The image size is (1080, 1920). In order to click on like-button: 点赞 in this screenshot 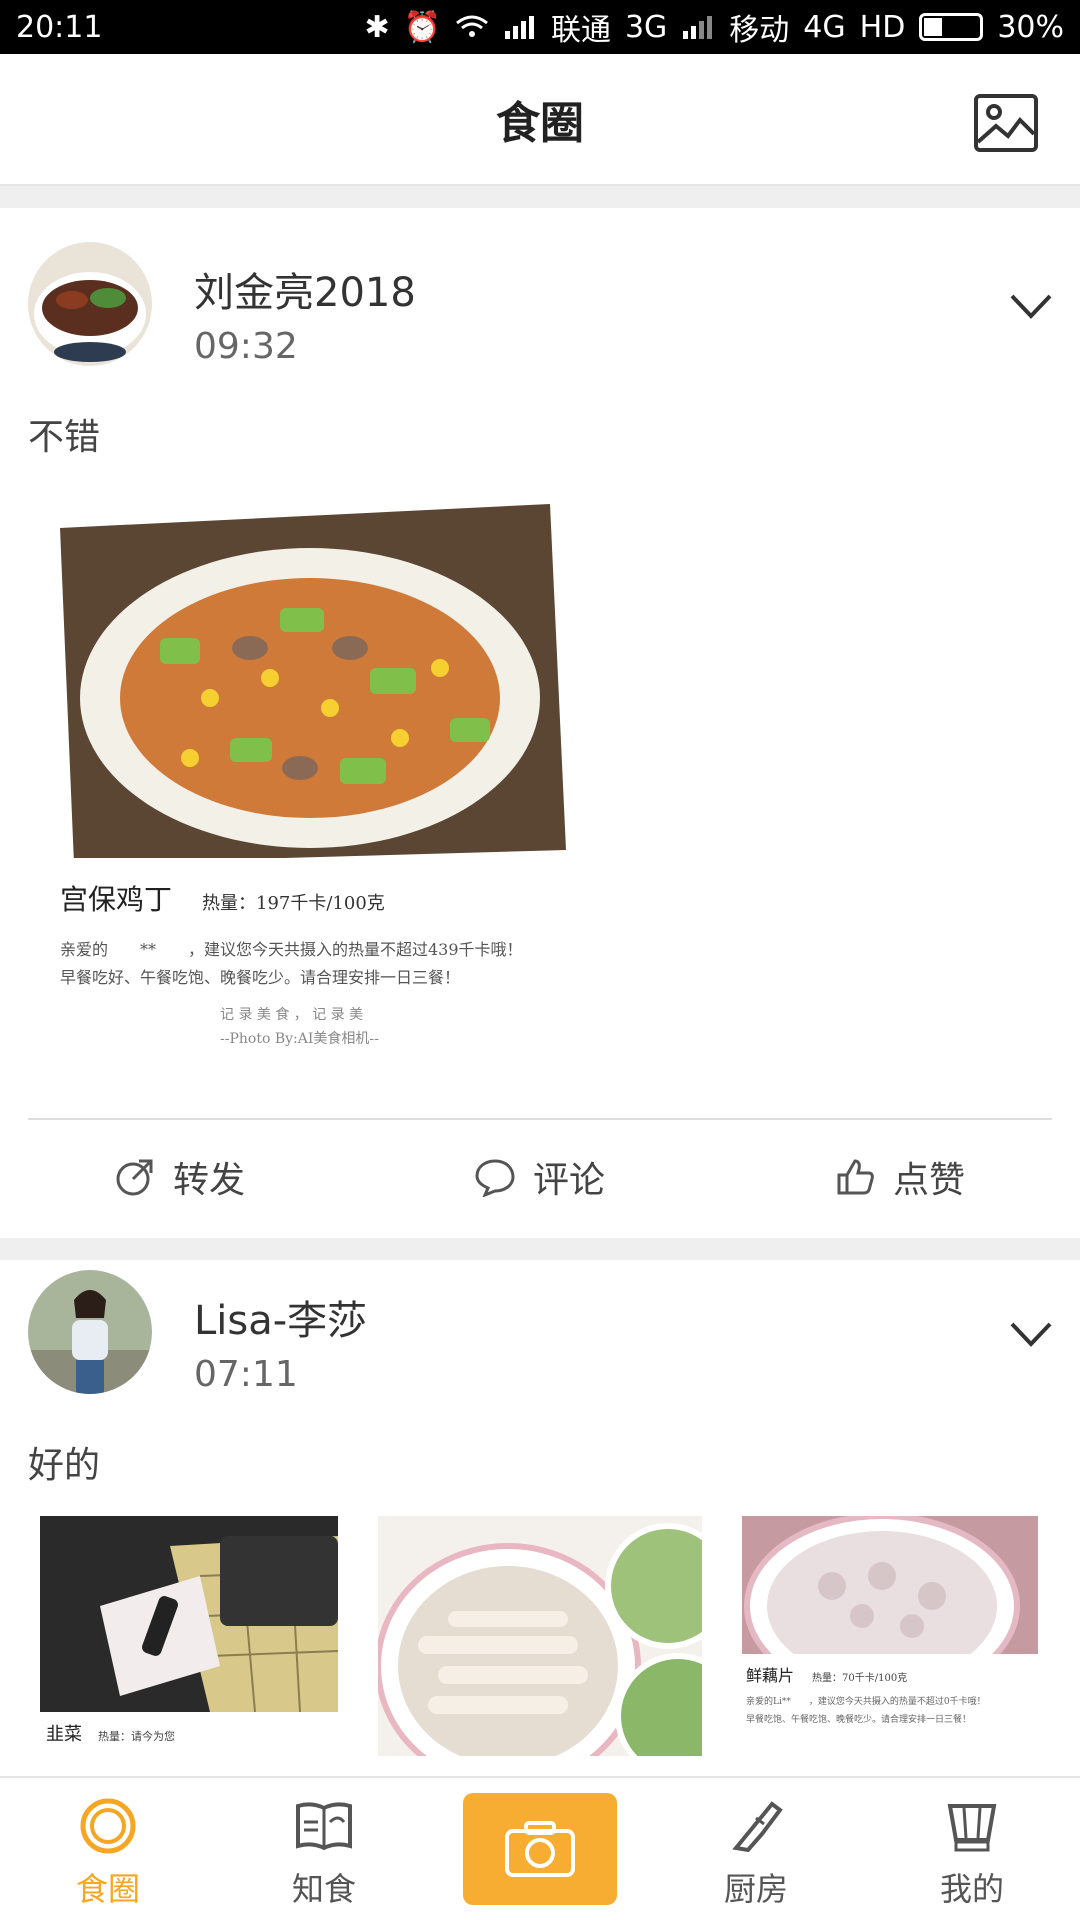, I will do `click(900, 1177)`.